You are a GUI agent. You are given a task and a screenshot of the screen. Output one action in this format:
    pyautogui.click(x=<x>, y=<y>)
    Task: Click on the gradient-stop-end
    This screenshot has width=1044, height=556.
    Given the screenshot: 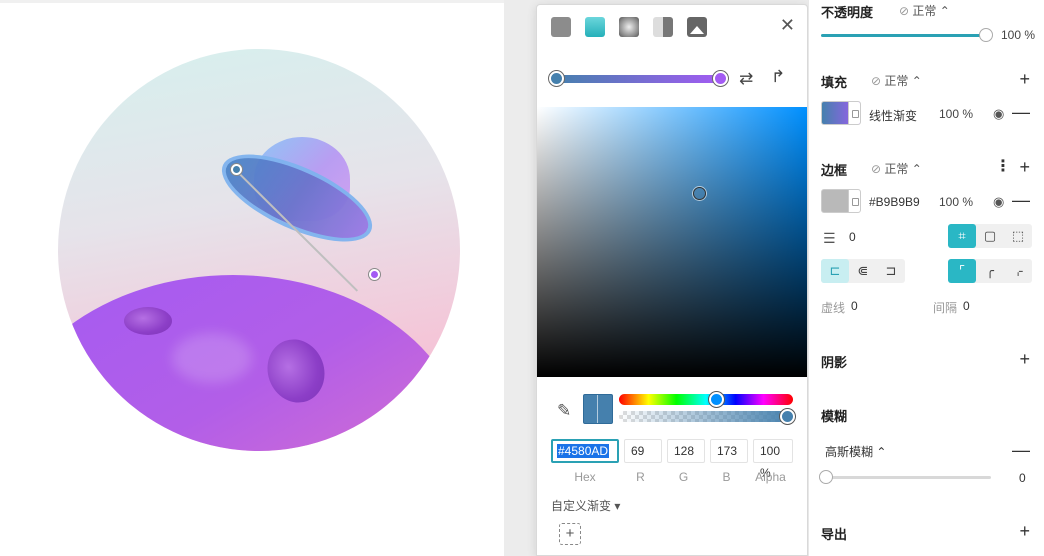 What is the action you would take?
    pyautogui.click(x=720, y=78)
    